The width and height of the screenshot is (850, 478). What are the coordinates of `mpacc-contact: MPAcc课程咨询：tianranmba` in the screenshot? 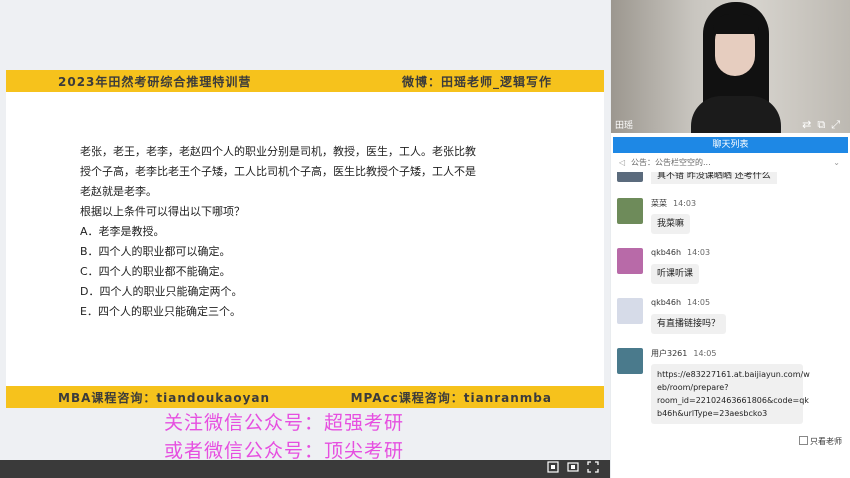 It's located at (451, 397).